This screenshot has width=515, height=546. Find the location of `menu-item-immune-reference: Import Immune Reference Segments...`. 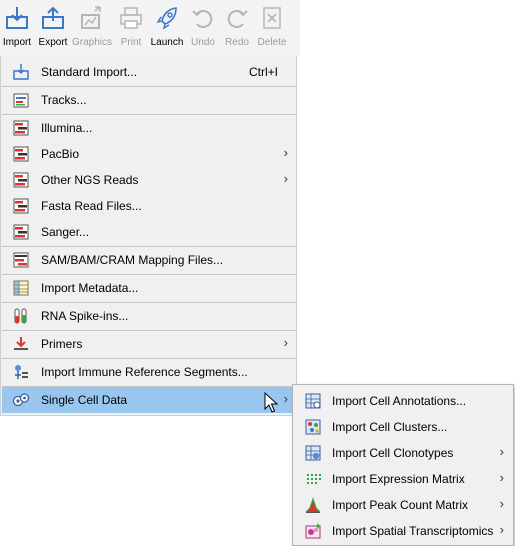

menu-item-immune-reference: Import Immune Reference Segments... is located at coordinates (149, 372).